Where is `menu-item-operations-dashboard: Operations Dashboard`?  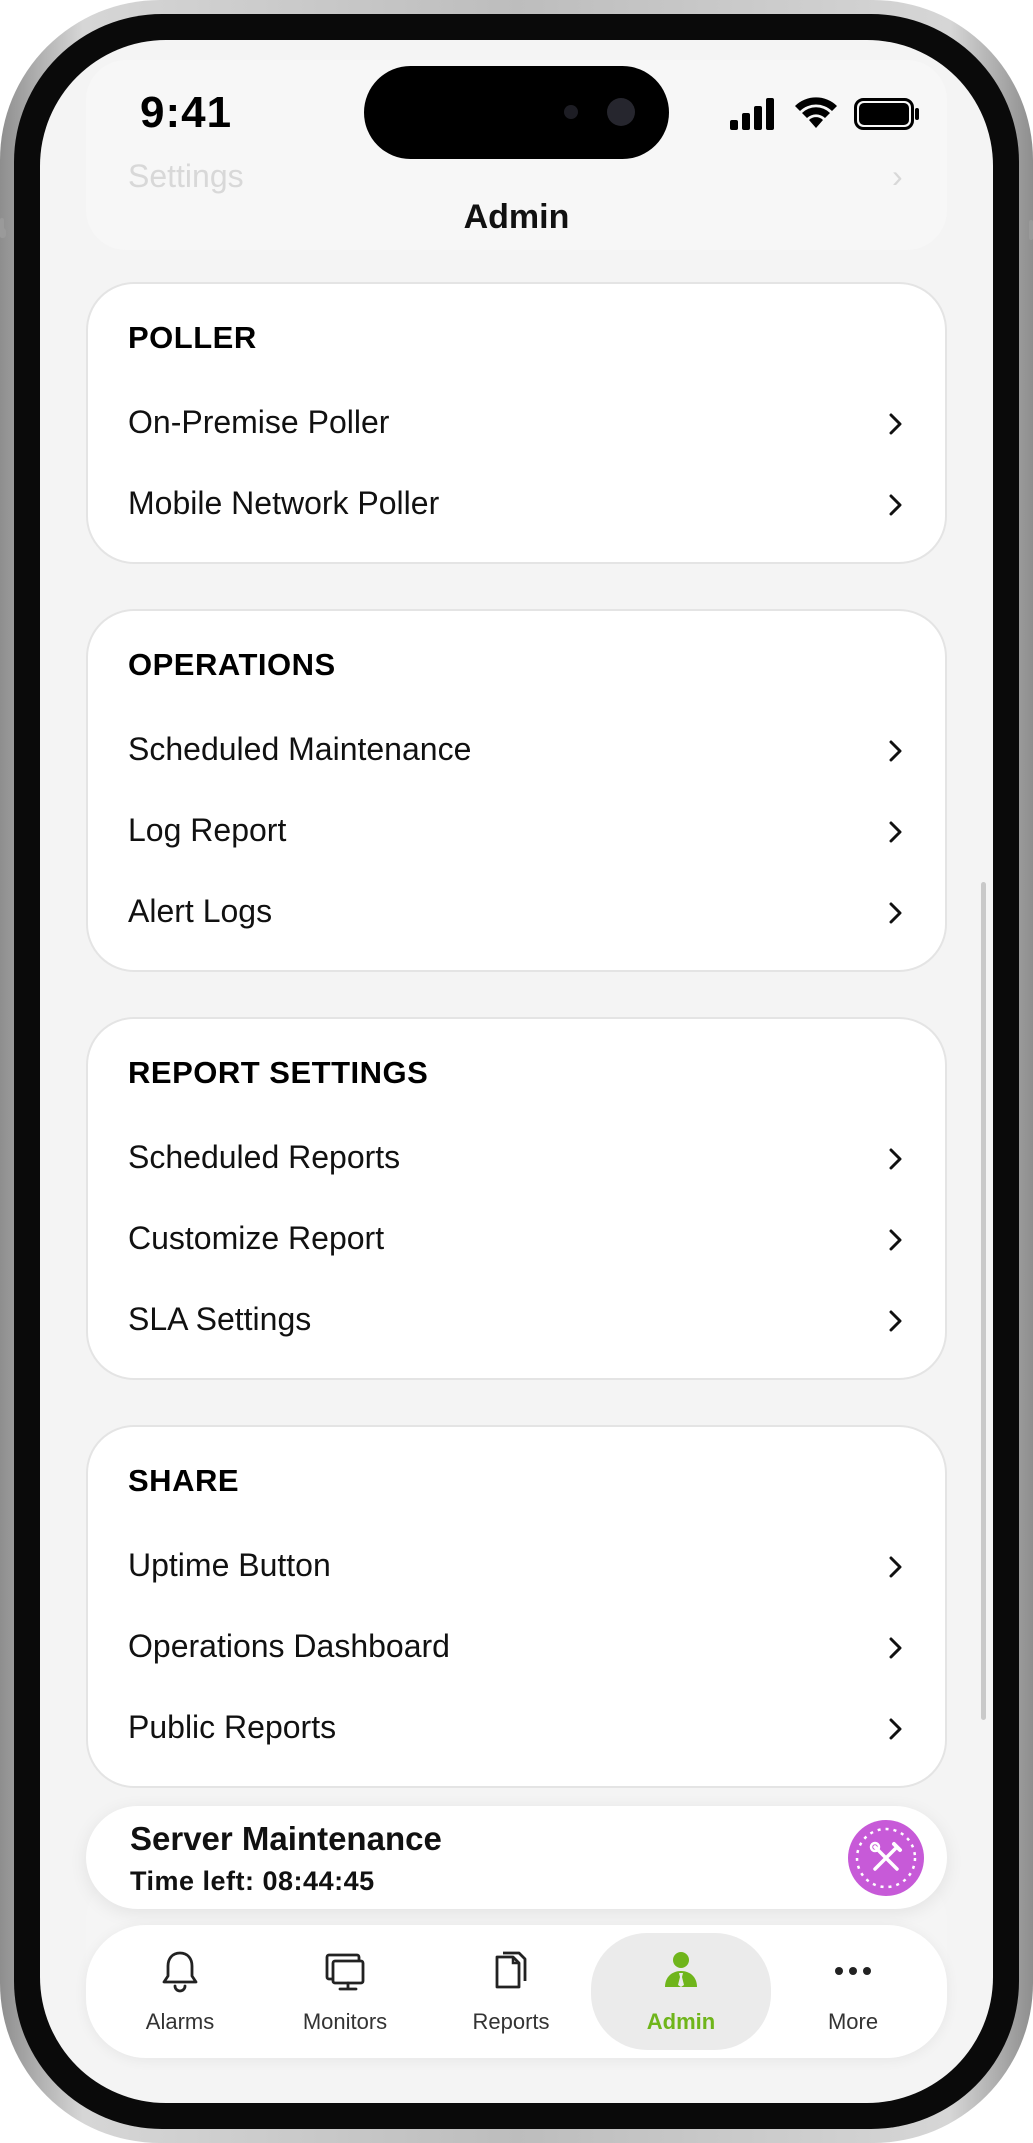 menu-item-operations-dashboard: Operations Dashboard is located at coordinates (516, 1648).